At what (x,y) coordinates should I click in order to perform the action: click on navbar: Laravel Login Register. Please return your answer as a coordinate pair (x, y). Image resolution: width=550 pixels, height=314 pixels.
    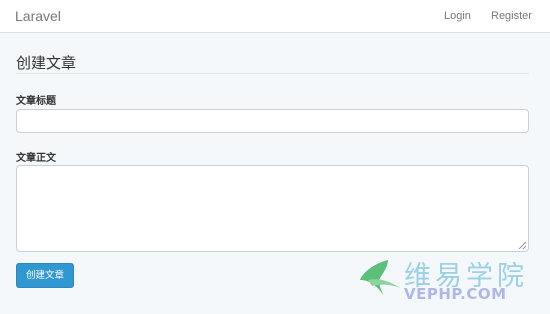
    Looking at the image, I should click on (275, 16).